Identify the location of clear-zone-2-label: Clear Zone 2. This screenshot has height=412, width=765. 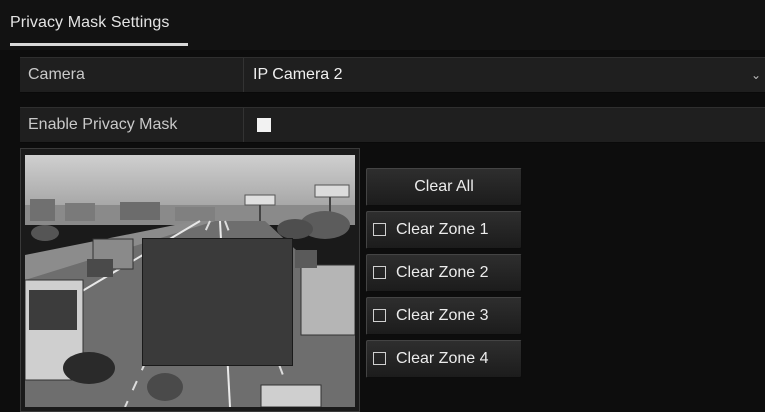
(442, 272).